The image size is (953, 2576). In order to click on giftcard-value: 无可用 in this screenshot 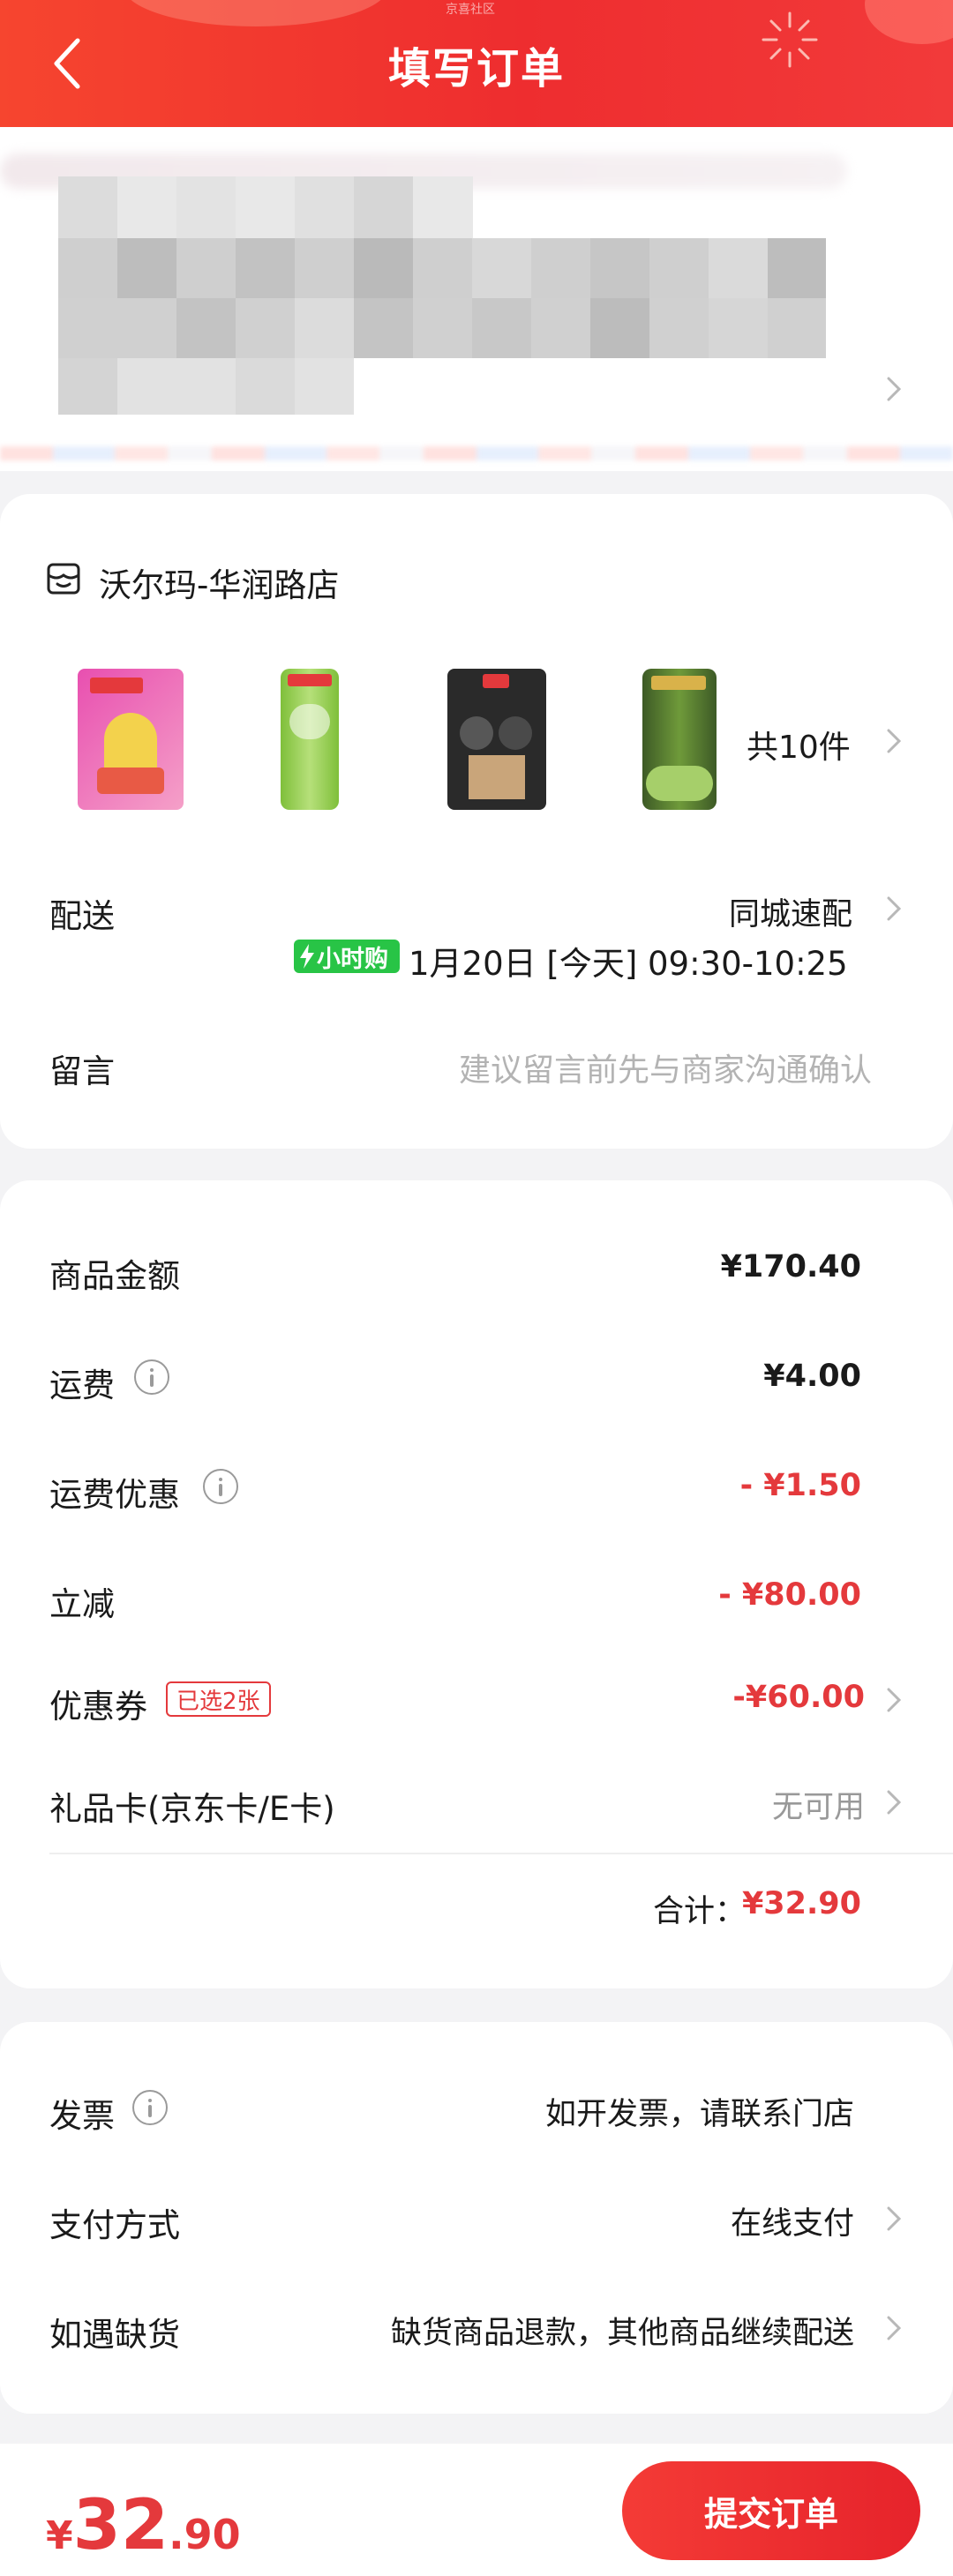, I will do `click(818, 1805)`.